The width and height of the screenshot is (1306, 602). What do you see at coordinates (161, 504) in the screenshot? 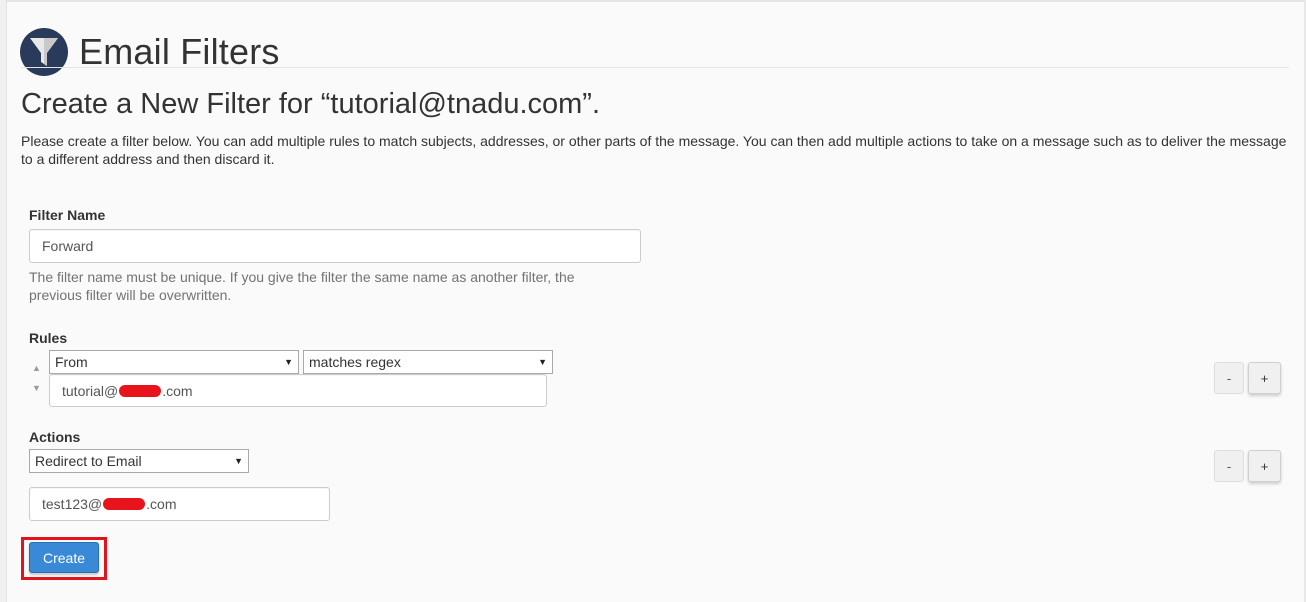
I see `action-value-suffix: .com` at bounding box center [161, 504].